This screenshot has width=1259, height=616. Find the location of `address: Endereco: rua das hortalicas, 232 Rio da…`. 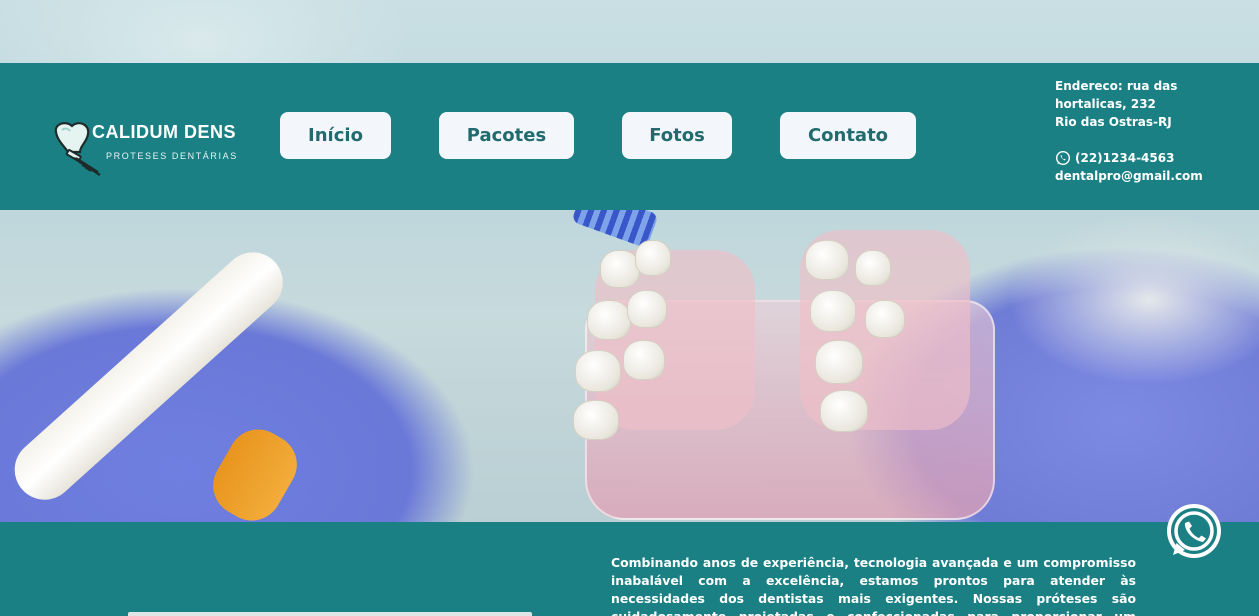

address: Endereco: rua das hortalicas, 232 Rio da… is located at coordinates (1155, 104).